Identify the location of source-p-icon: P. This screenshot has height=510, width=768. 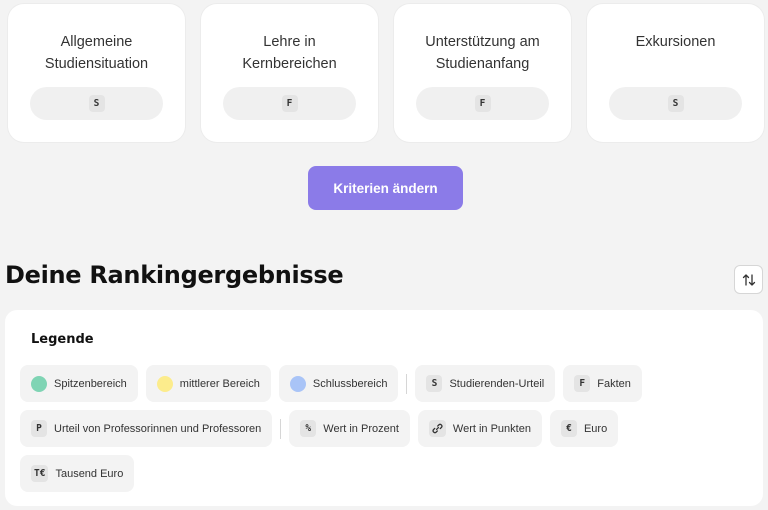
(39, 428).